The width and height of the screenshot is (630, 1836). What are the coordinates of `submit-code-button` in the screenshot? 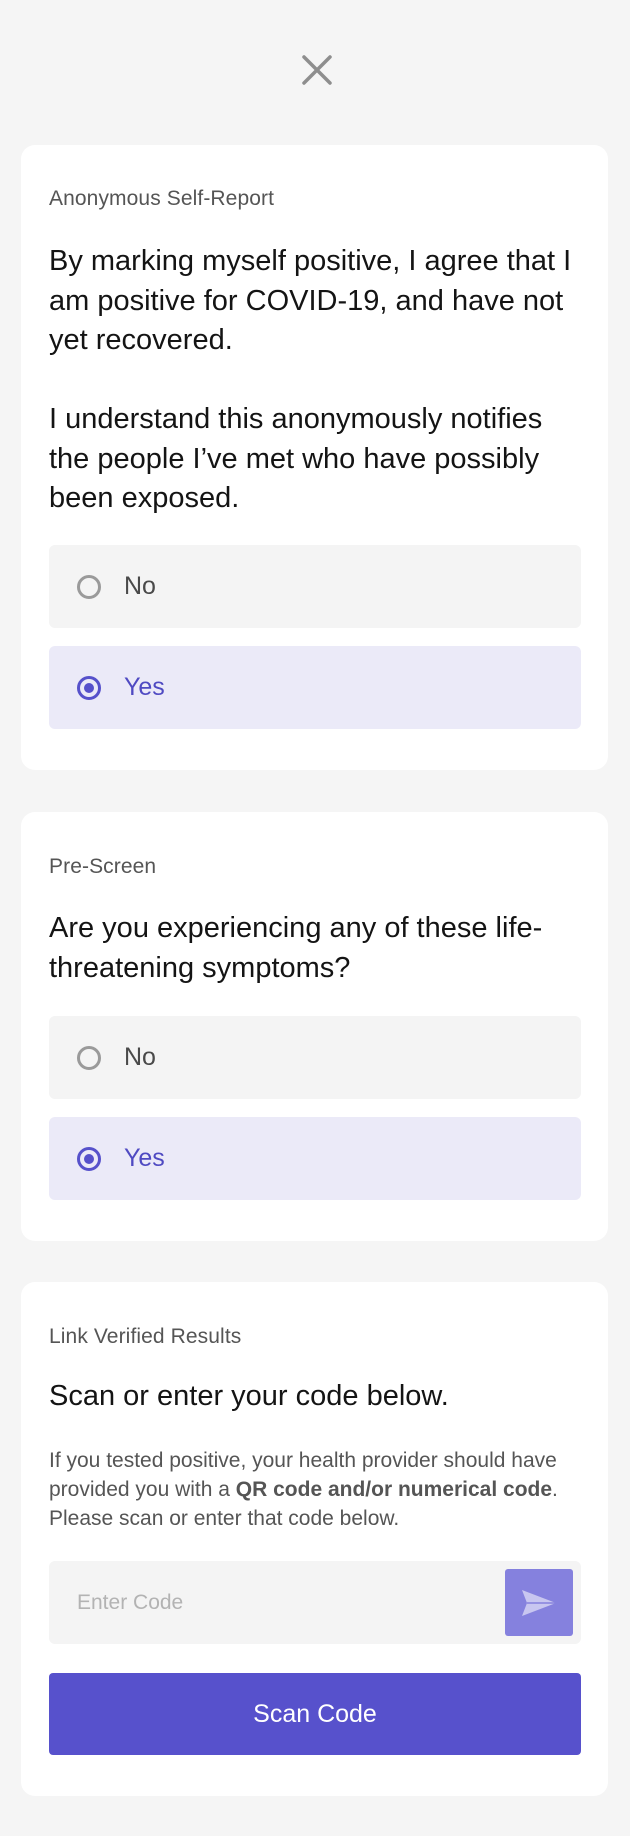 It's located at (539, 1602).